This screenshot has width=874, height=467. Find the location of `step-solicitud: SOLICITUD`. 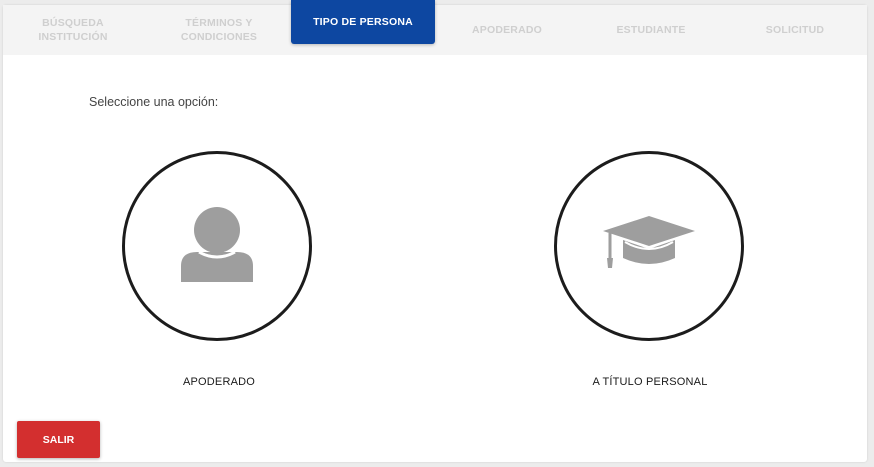

step-solicitud: SOLICITUD is located at coordinates (795, 30).